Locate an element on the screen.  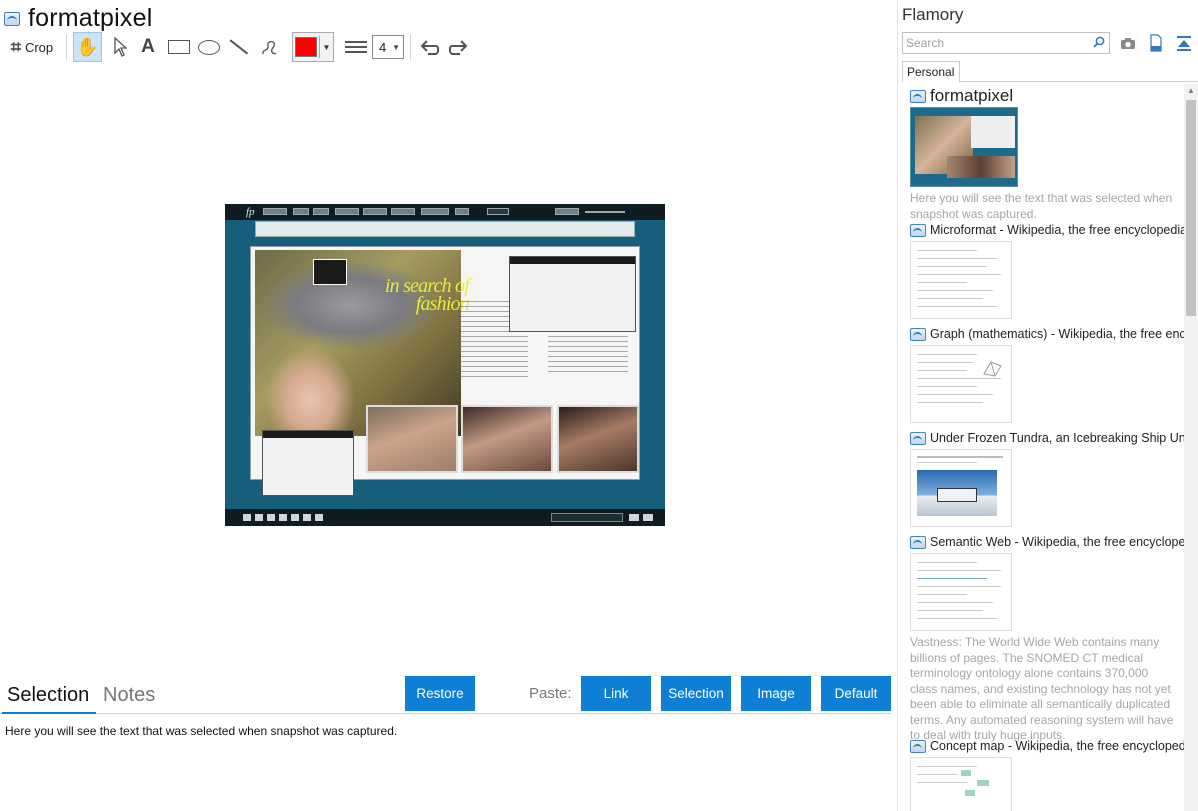
color-swatch is located at coordinates (306, 47).